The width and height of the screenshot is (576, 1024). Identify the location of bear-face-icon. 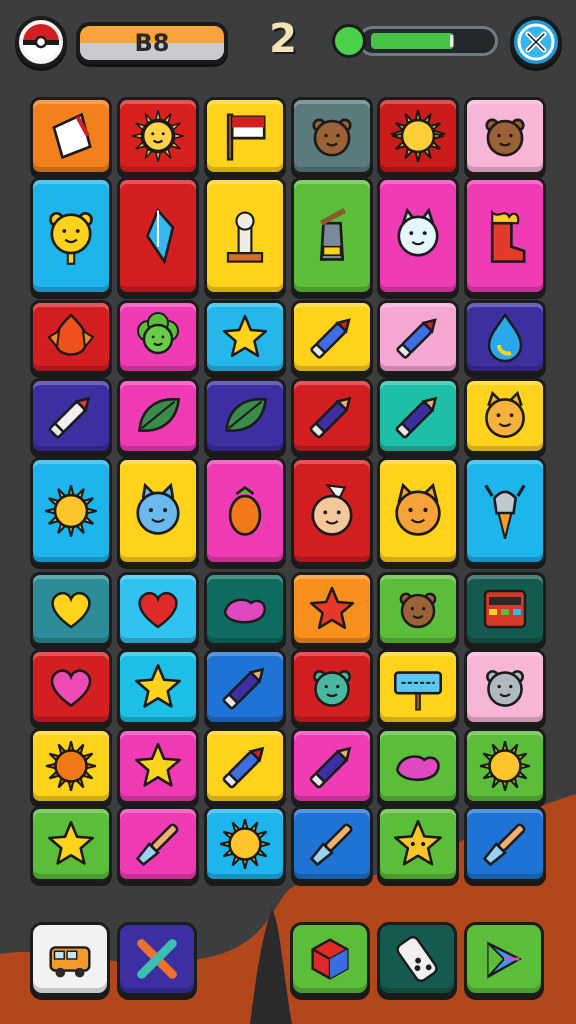
(505, 137).